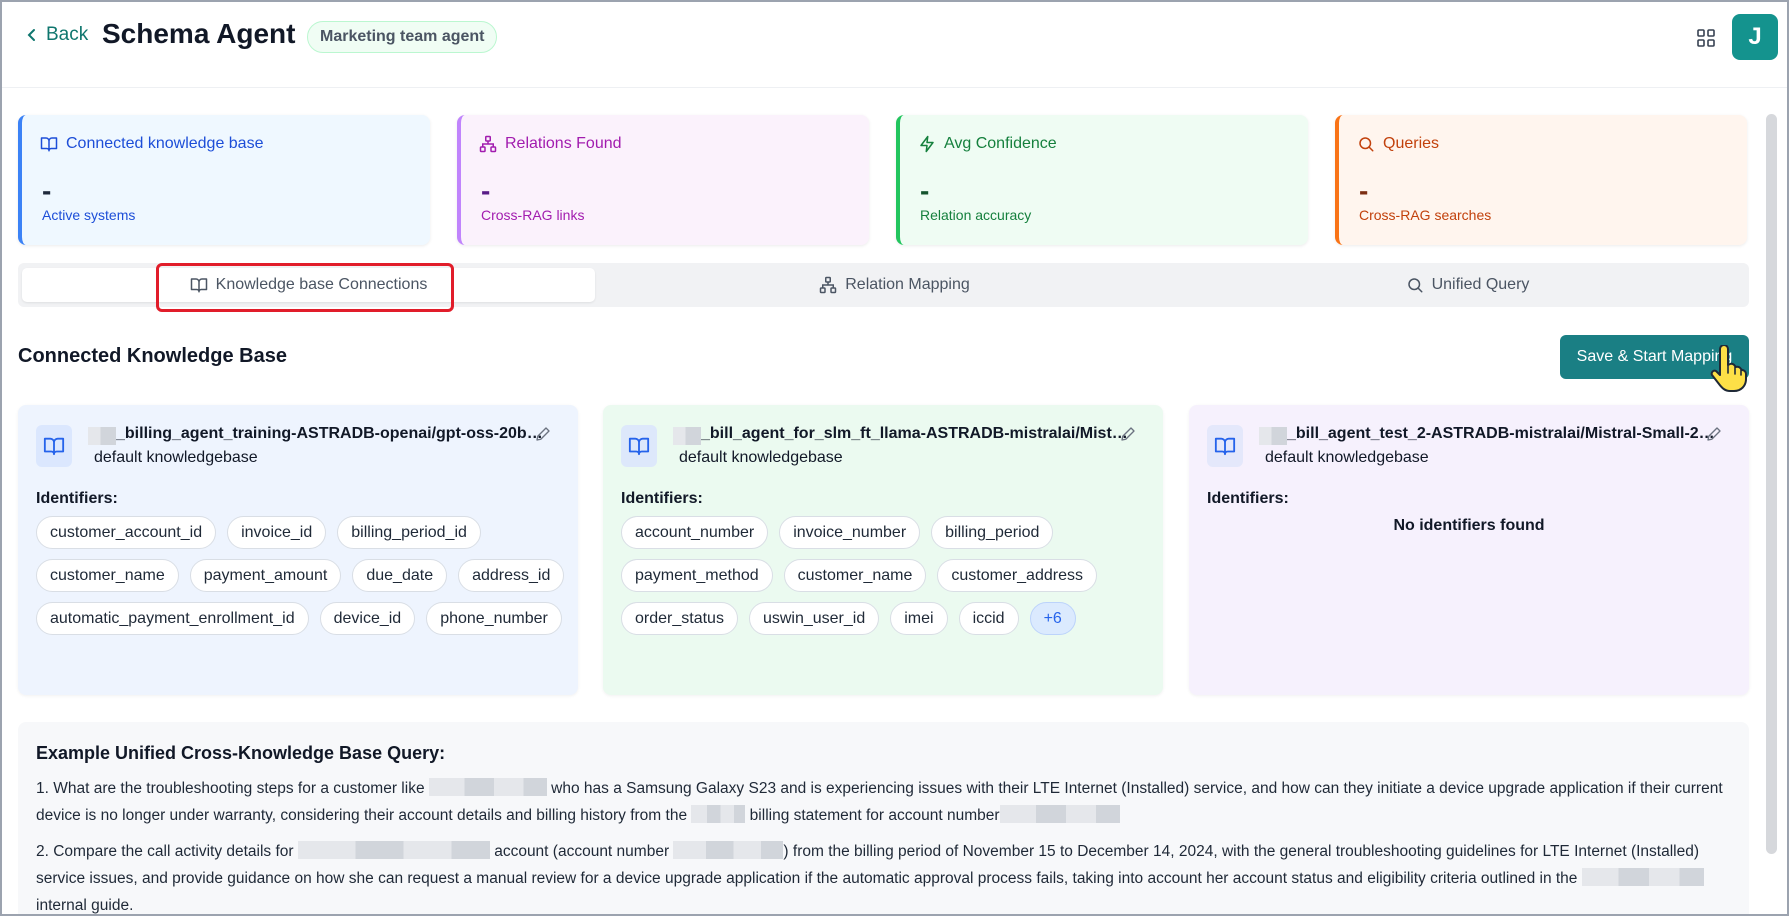 The image size is (1789, 916). I want to click on tab-knowledge-base-connections: Knowledge base Connections, so click(308, 285).